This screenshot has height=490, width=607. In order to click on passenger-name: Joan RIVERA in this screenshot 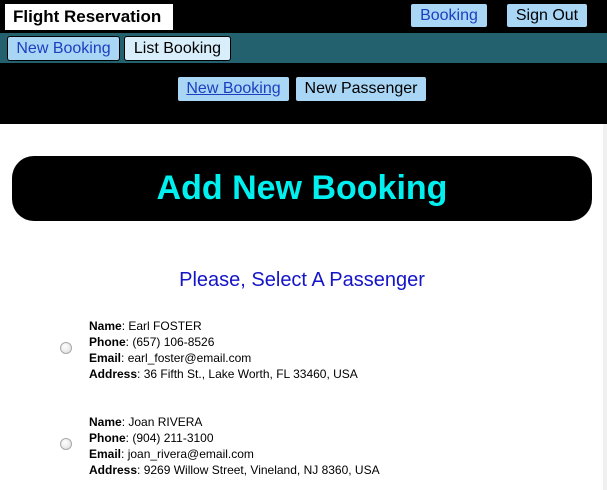, I will do `click(165, 422)`.